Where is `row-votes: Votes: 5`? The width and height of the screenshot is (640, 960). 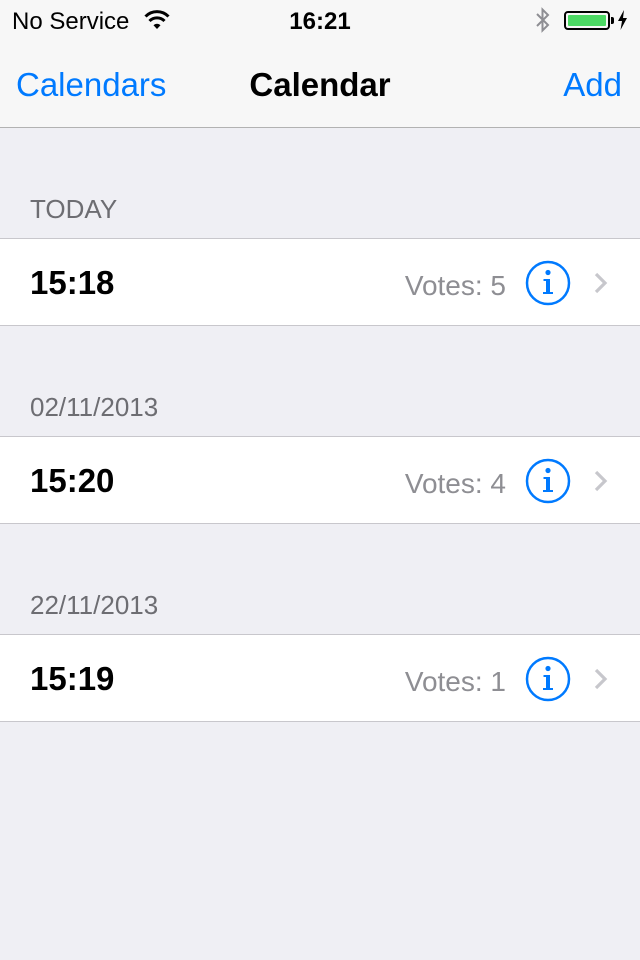
row-votes: Votes: 5 is located at coordinates (455, 285).